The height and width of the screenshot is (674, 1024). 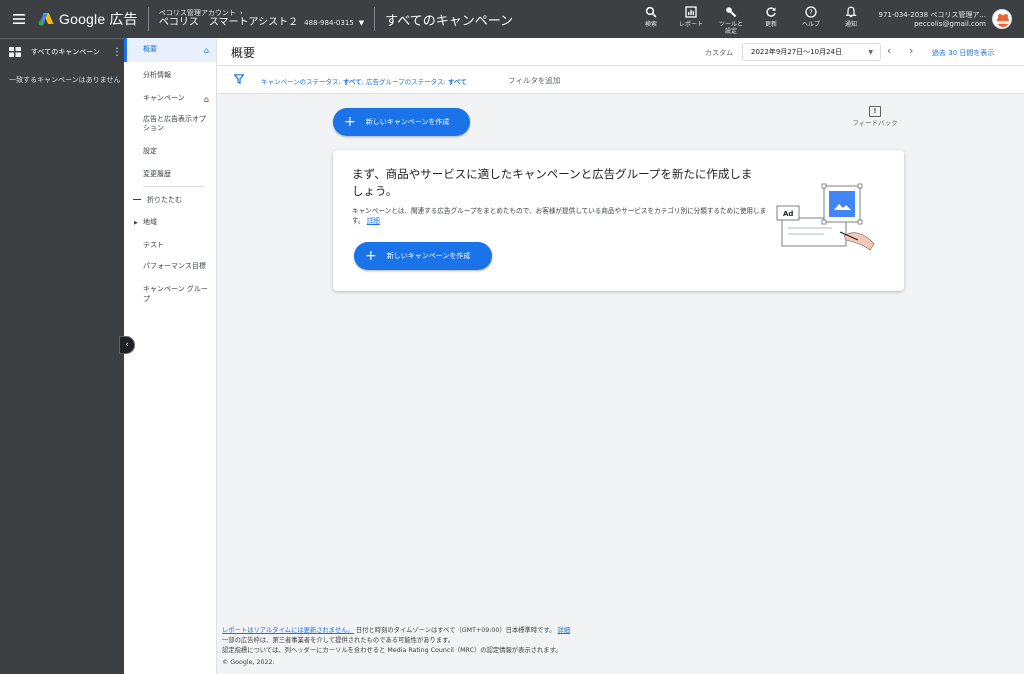 I want to click on footer-learn-more-link: 詳細, so click(x=563, y=630).